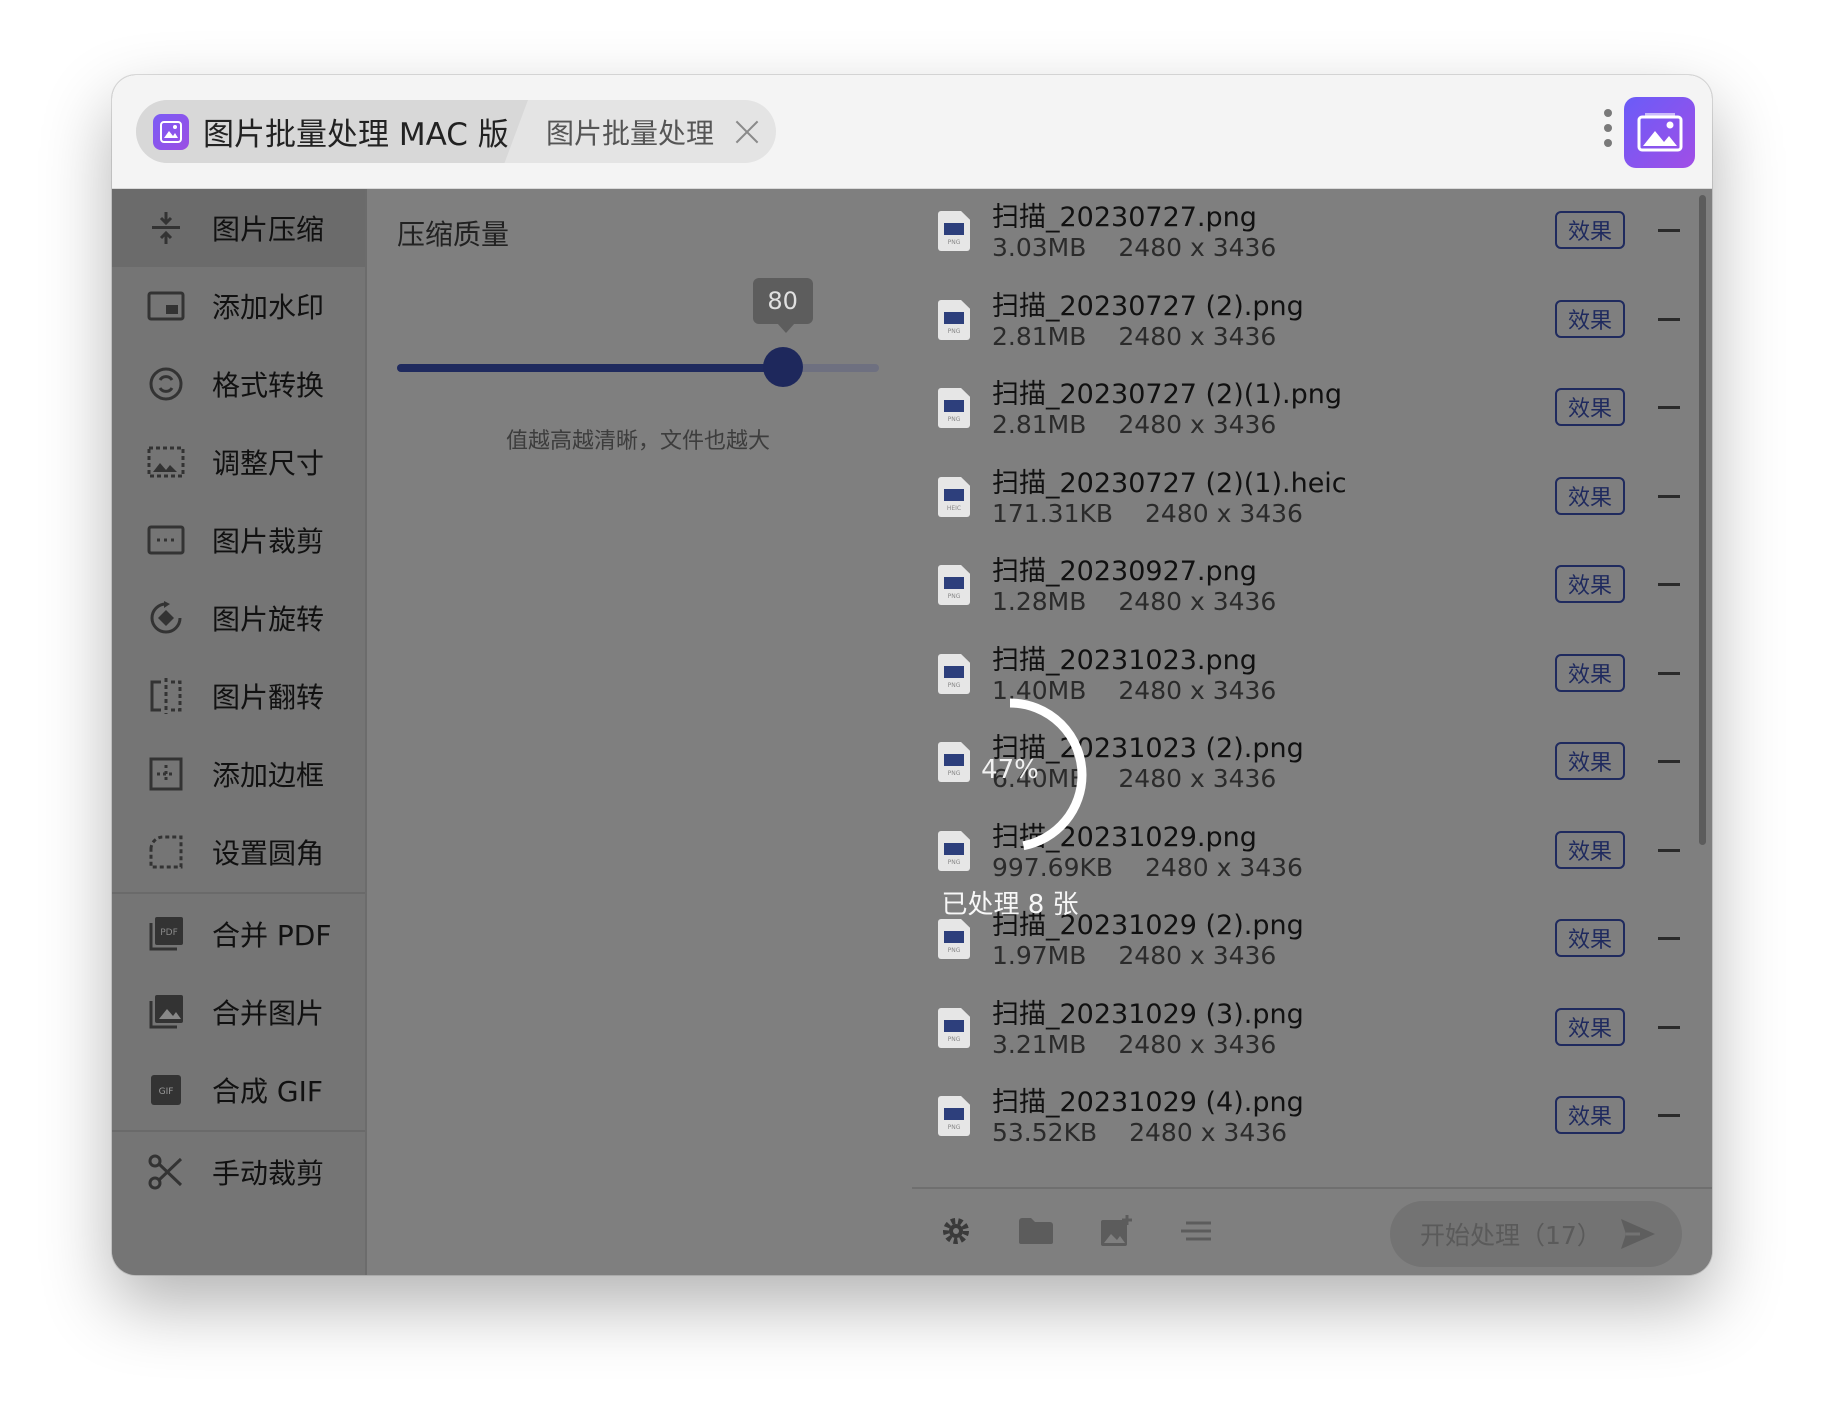 The image size is (1824, 1424). I want to click on file-row: PNG 扫描_20230727.png 3.03MB 2480 x 3436 效果, so click(1302, 233).